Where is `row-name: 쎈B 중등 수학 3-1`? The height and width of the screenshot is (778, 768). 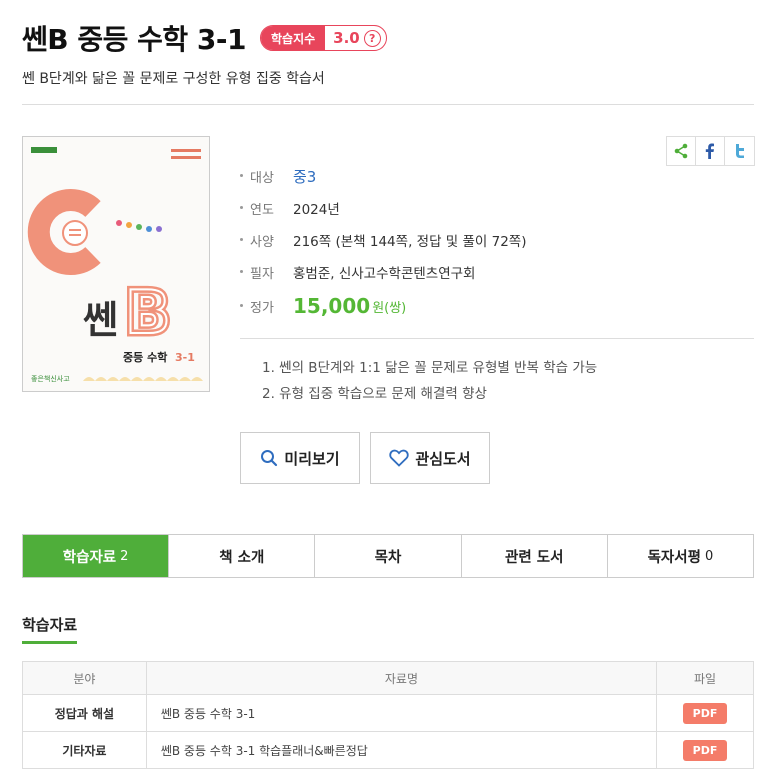 row-name: 쎈B 중등 수학 3-1 is located at coordinates (401, 713).